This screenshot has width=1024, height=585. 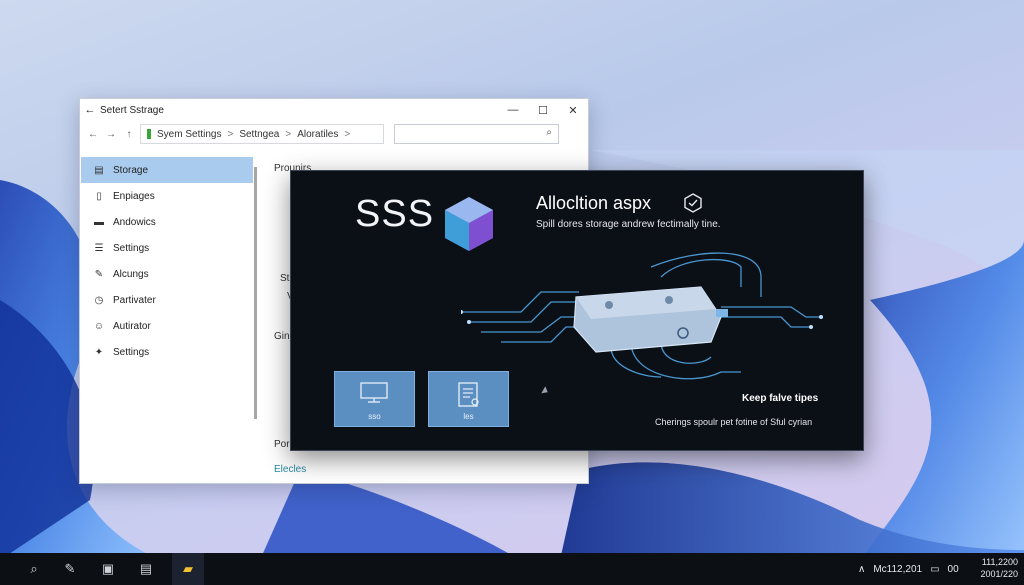 I want to click on breadcrumb-item: Syem Settings, so click(x=189, y=134).